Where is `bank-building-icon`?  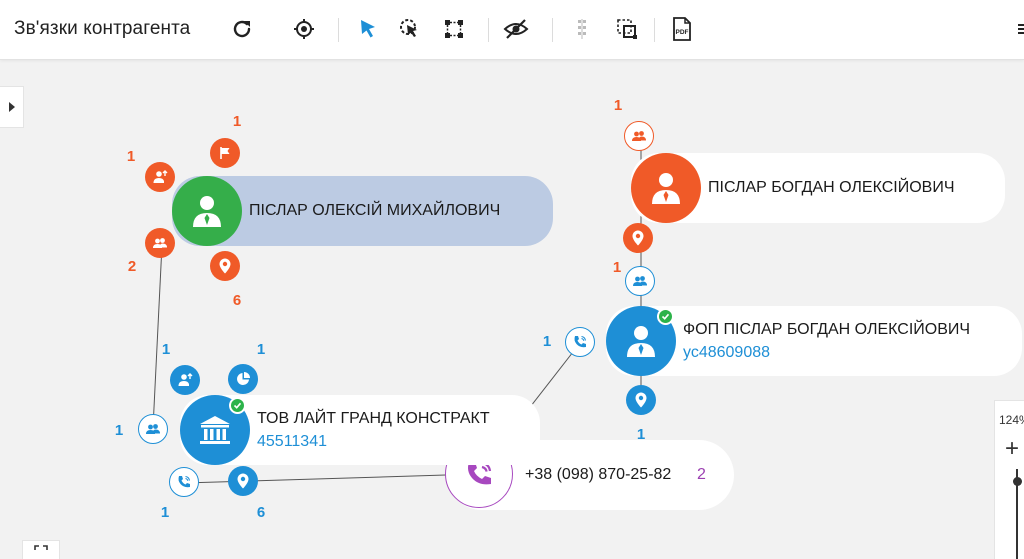
bank-building-icon is located at coordinates (215, 430).